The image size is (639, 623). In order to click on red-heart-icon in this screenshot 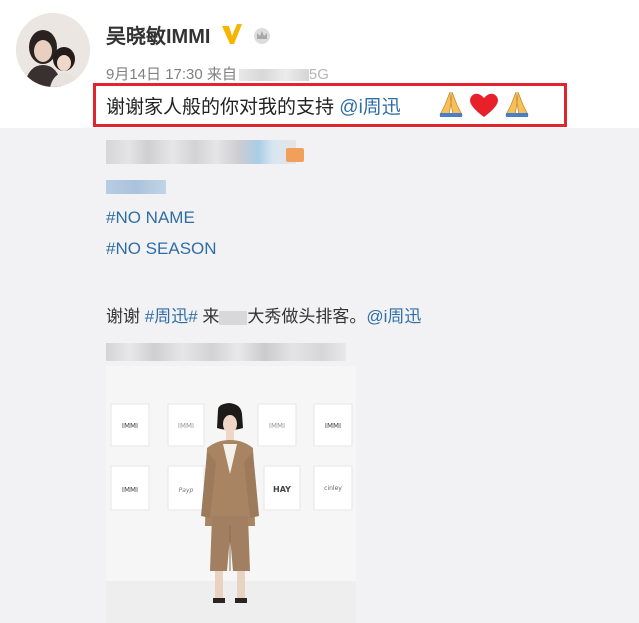, I will do `click(484, 105)`.